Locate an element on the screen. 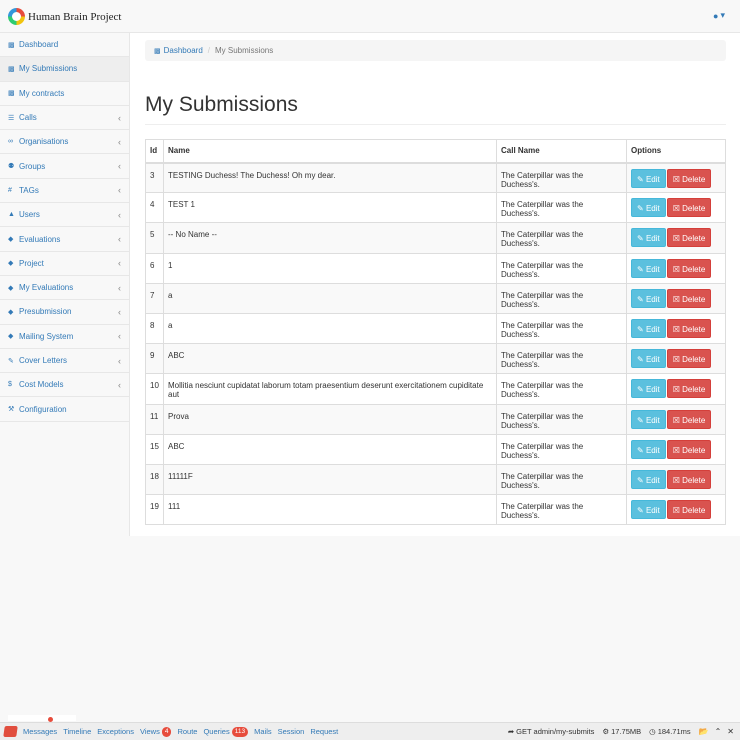 Image resolution: width=740 pixels, height=740 pixels. debug-tab-session: Session is located at coordinates (291, 731).